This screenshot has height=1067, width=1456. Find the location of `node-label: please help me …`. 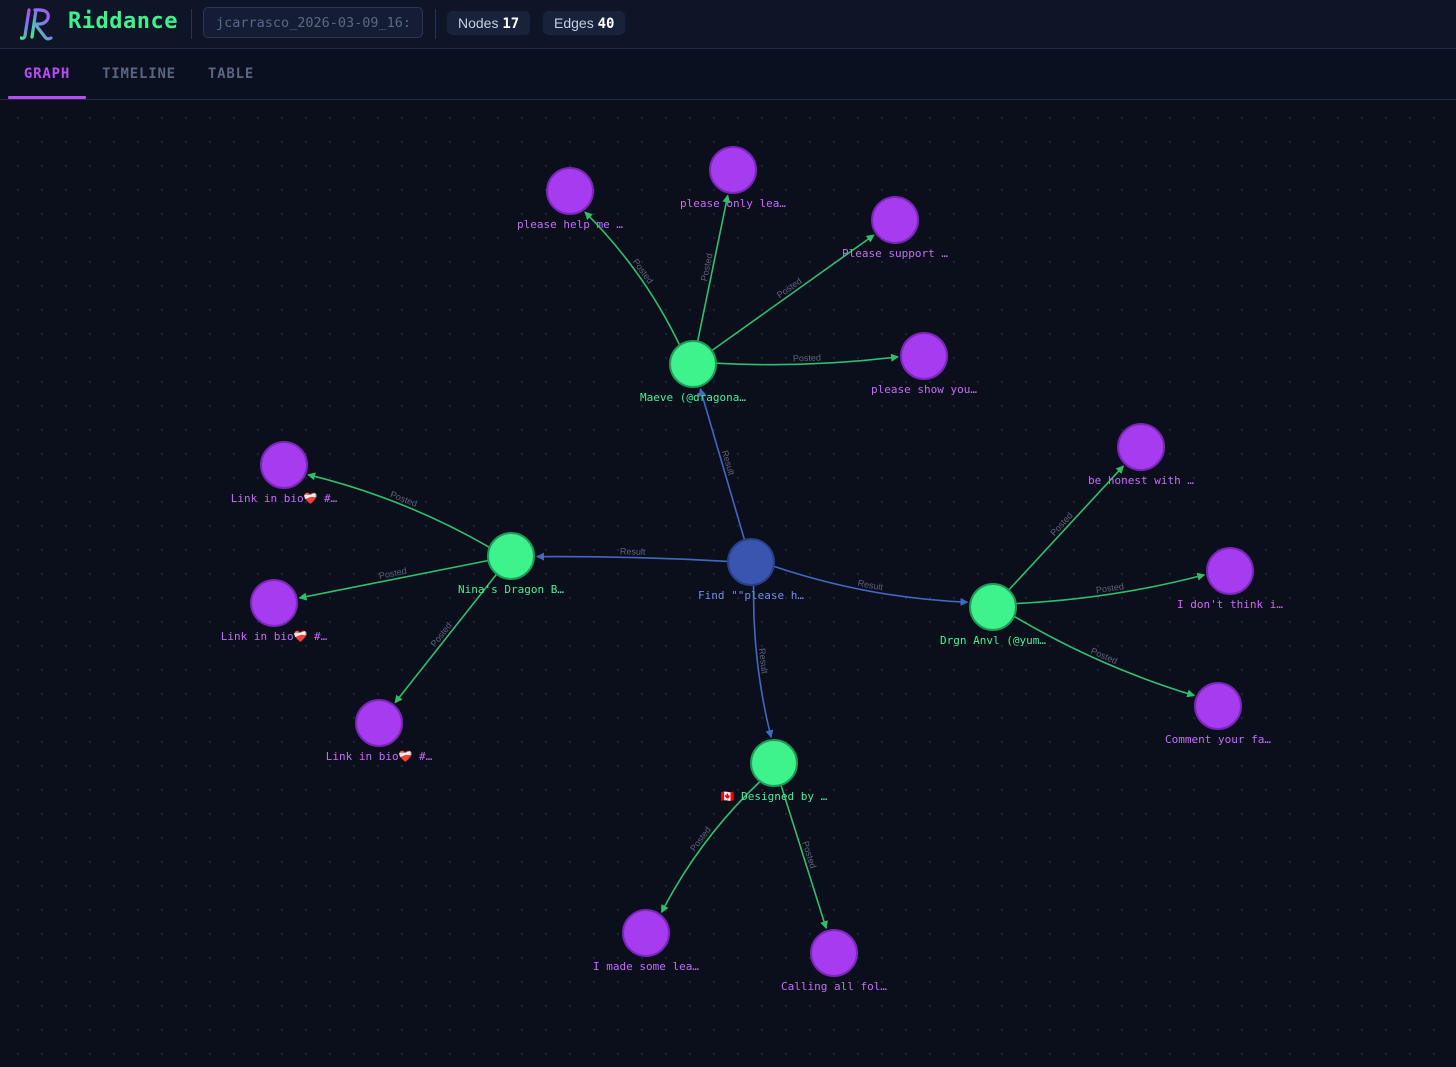

node-label: please help me … is located at coordinates (570, 224).